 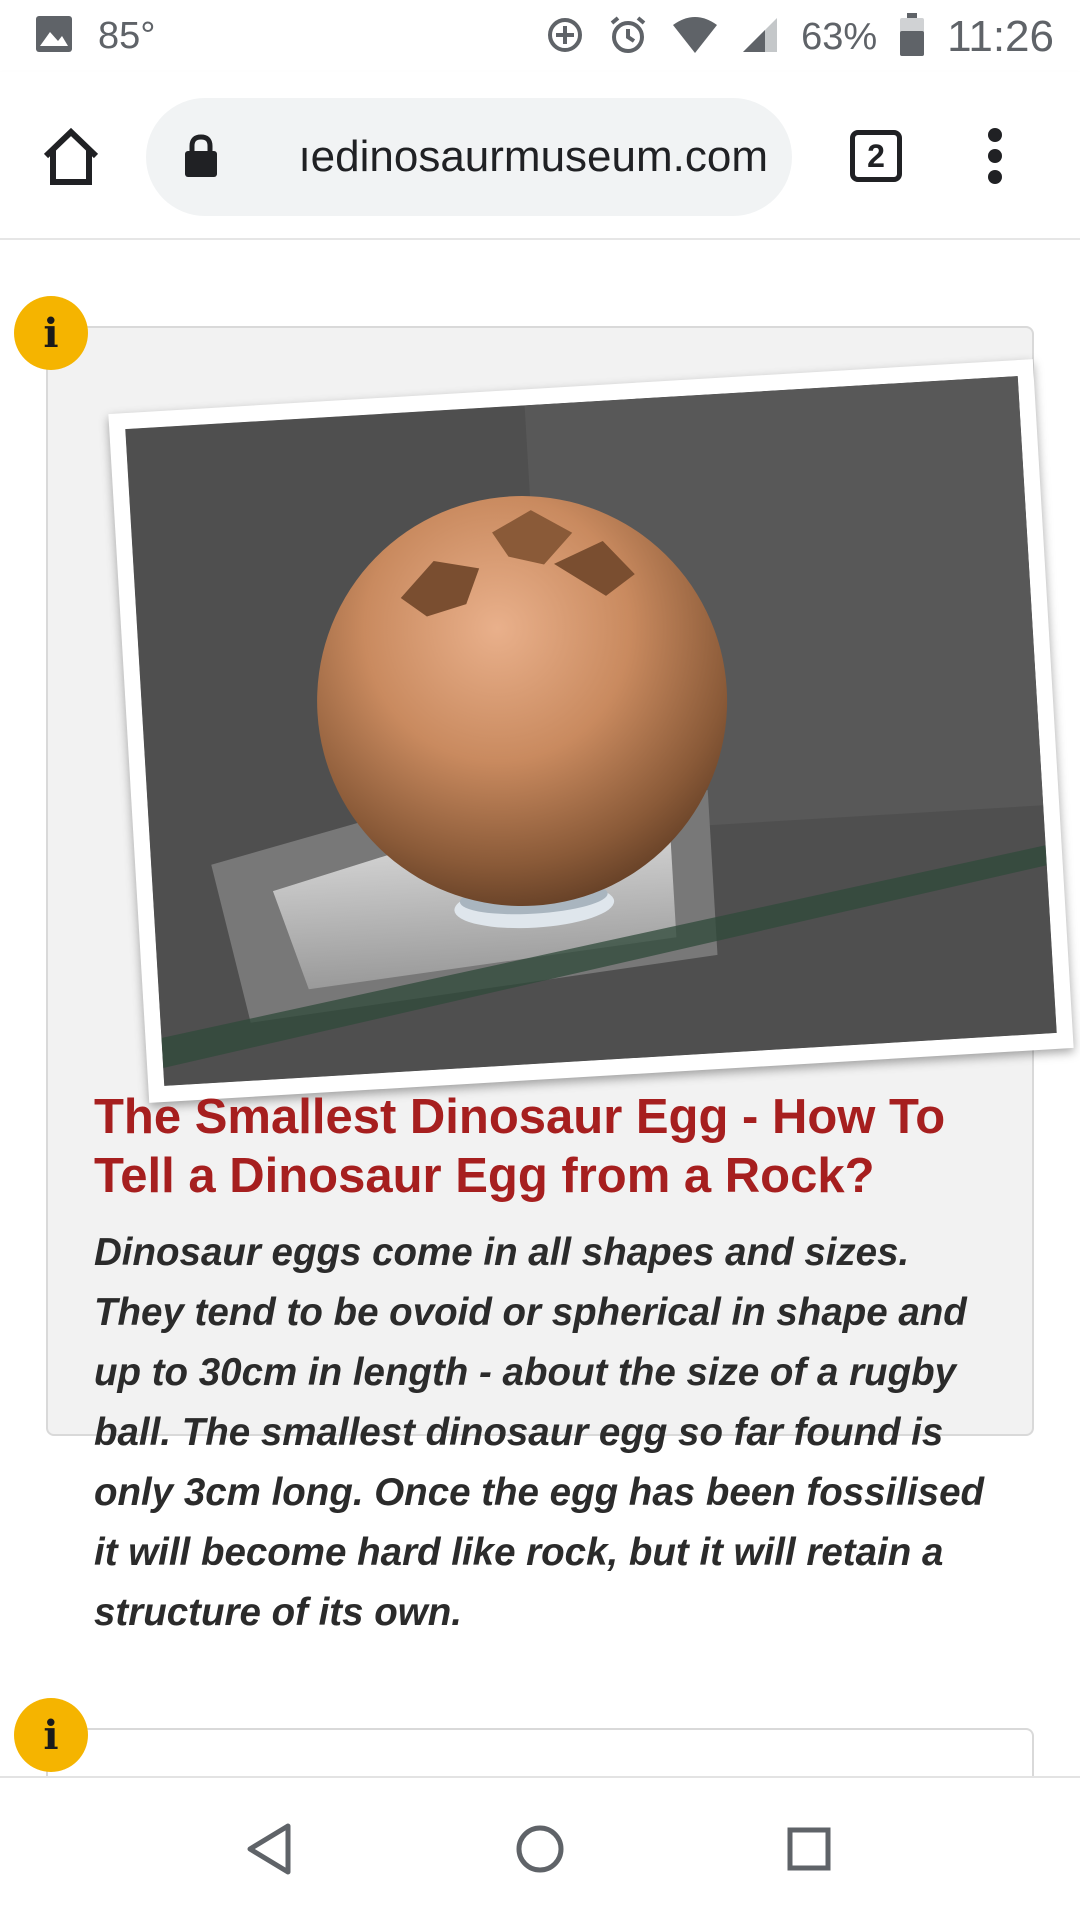 I want to click on back-triangle-icon, so click(x=269, y=1849).